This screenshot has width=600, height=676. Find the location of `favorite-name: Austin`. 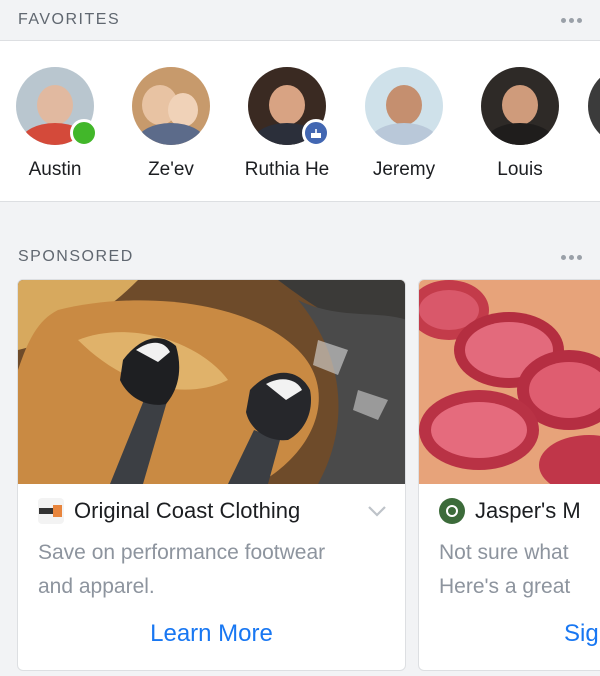

favorite-name: Austin is located at coordinates (55, 169).